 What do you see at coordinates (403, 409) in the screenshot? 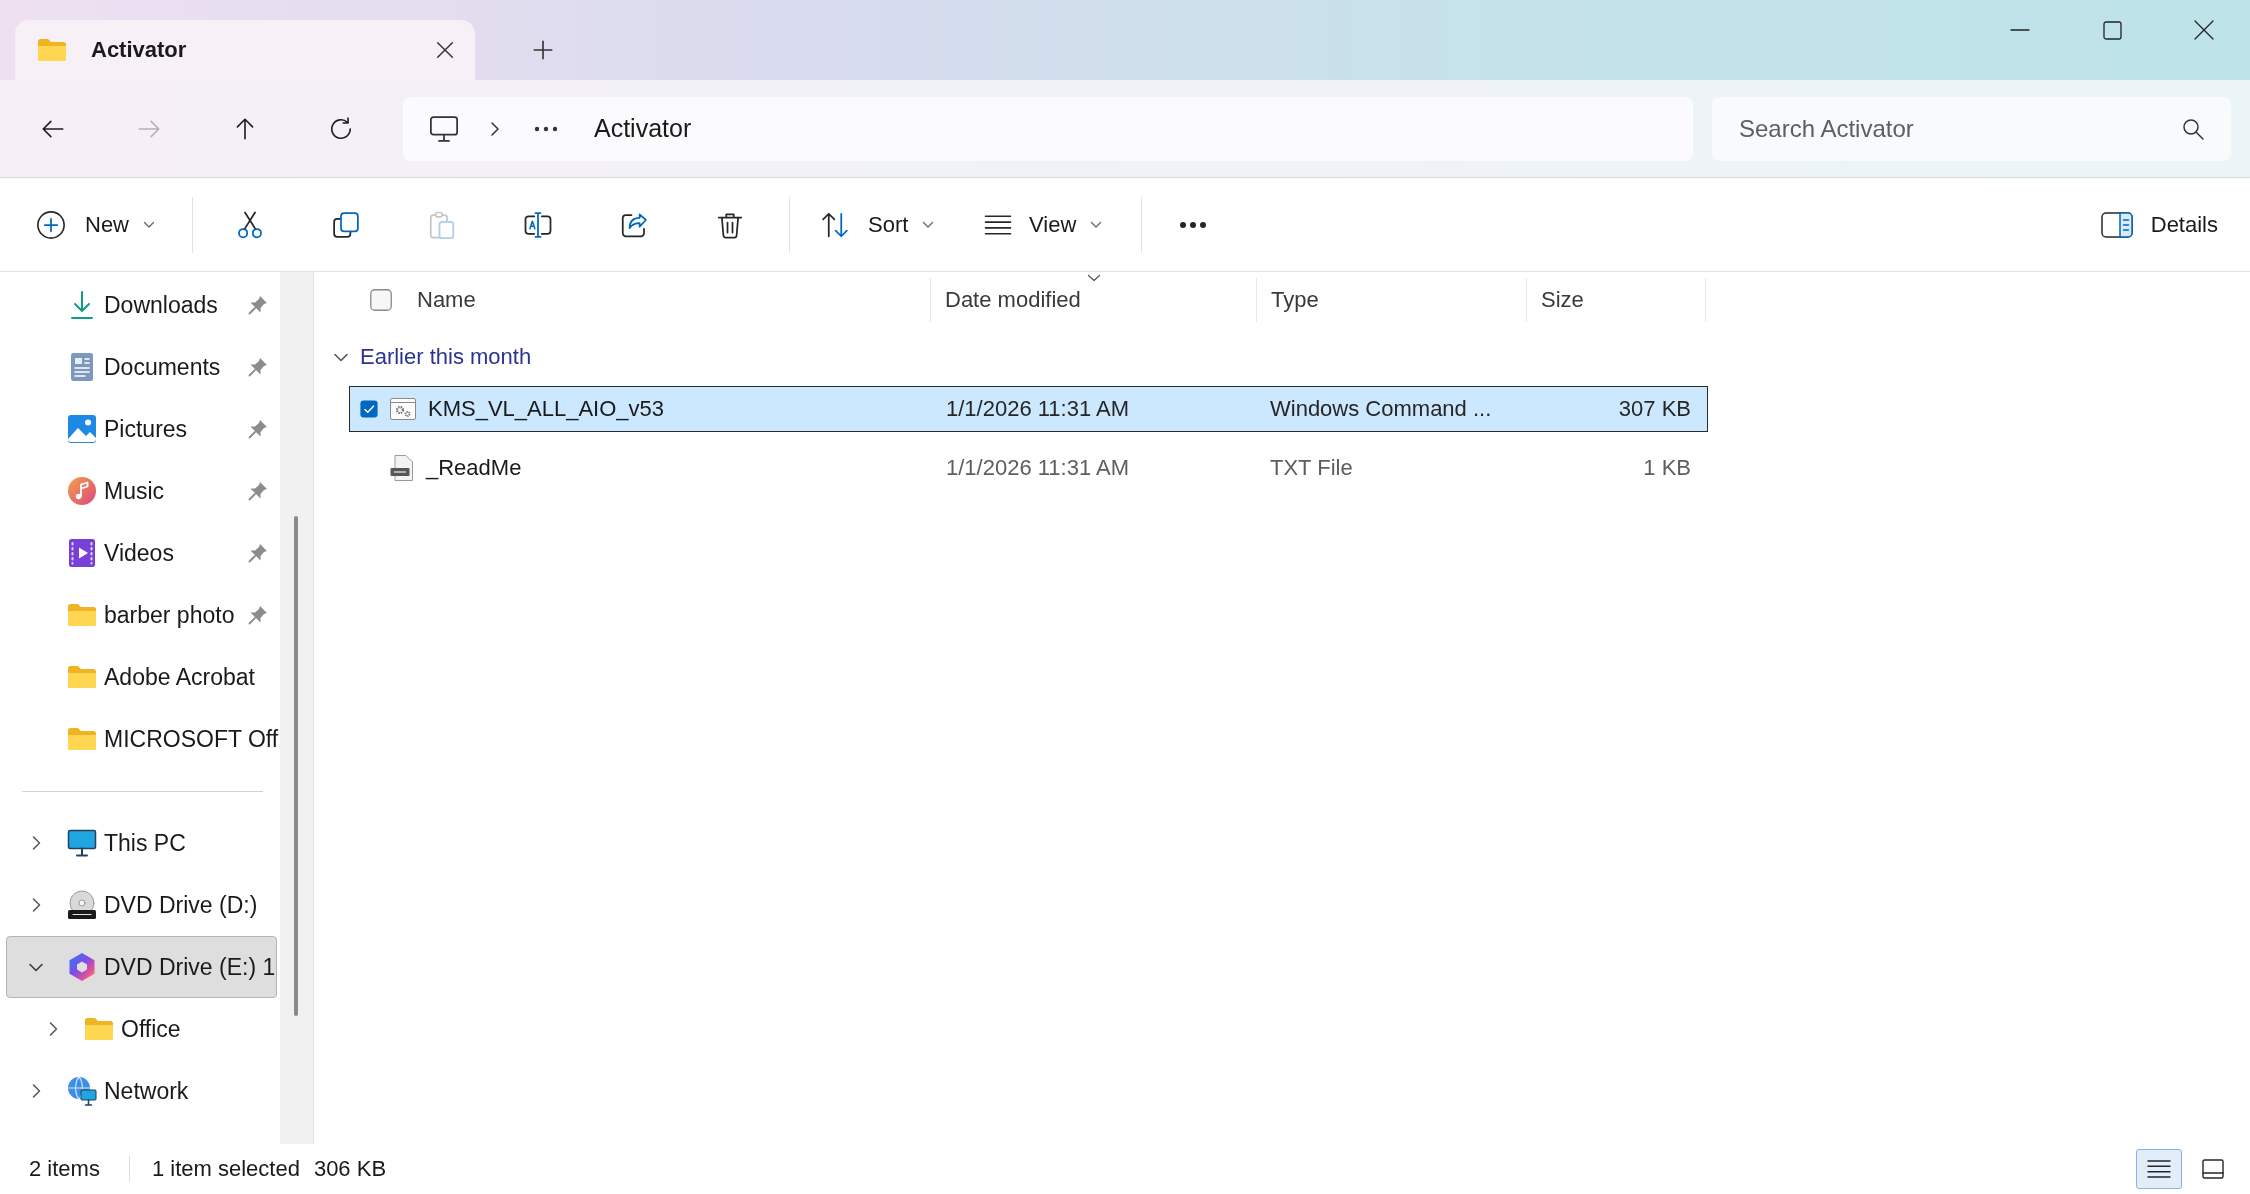
I see `gear-window-icon` at bounding box center [403, 409].